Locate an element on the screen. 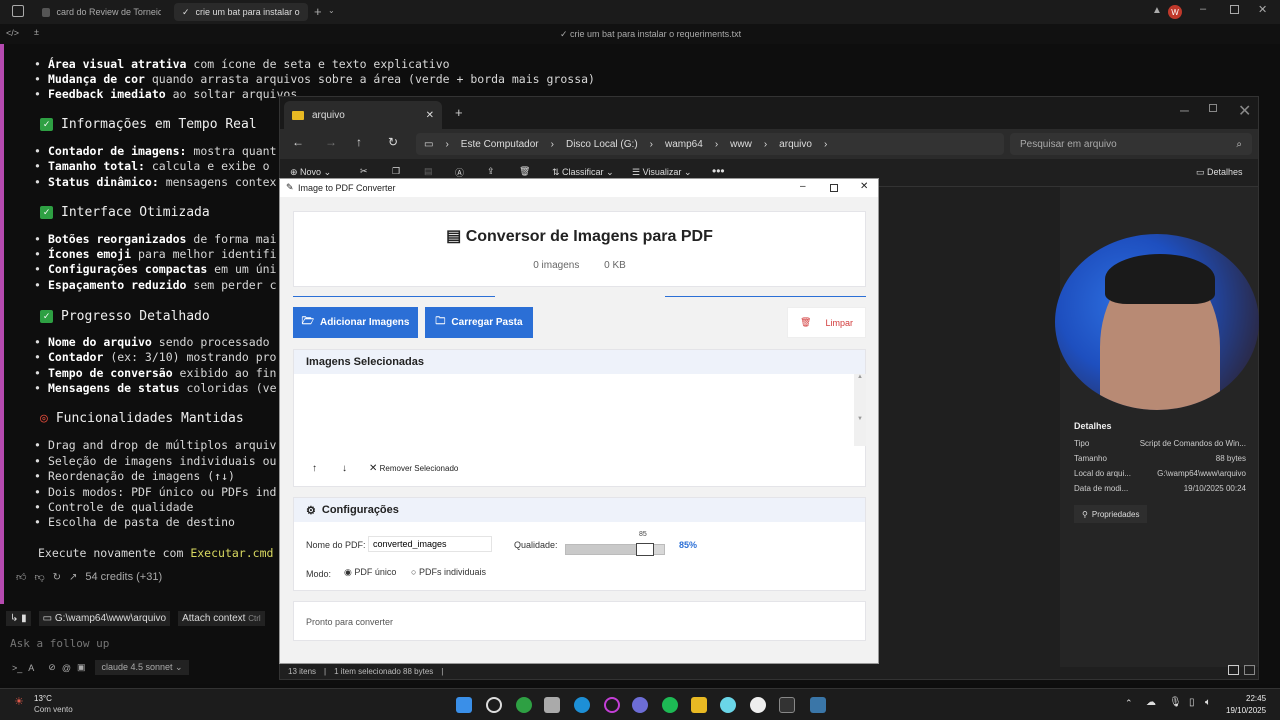  cut-icon: ✂ is located at coordinates (364, 171).